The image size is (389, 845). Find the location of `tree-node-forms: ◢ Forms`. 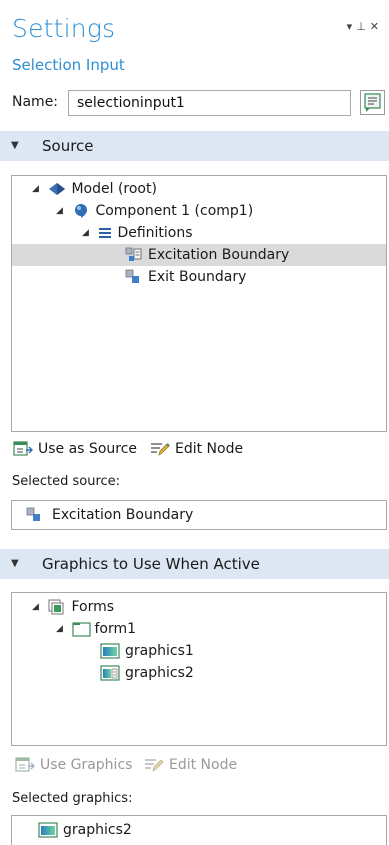

tree-node-forms: ◢ Forms is located at coordinates (73, 607).